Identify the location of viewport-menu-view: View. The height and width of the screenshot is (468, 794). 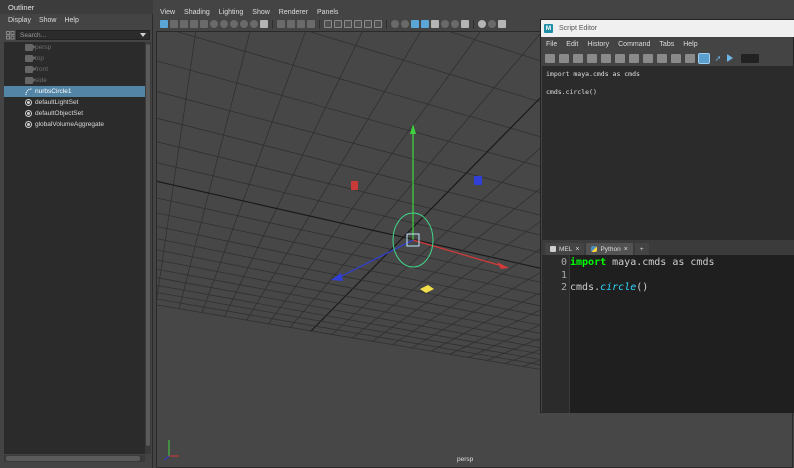
(167, 12).